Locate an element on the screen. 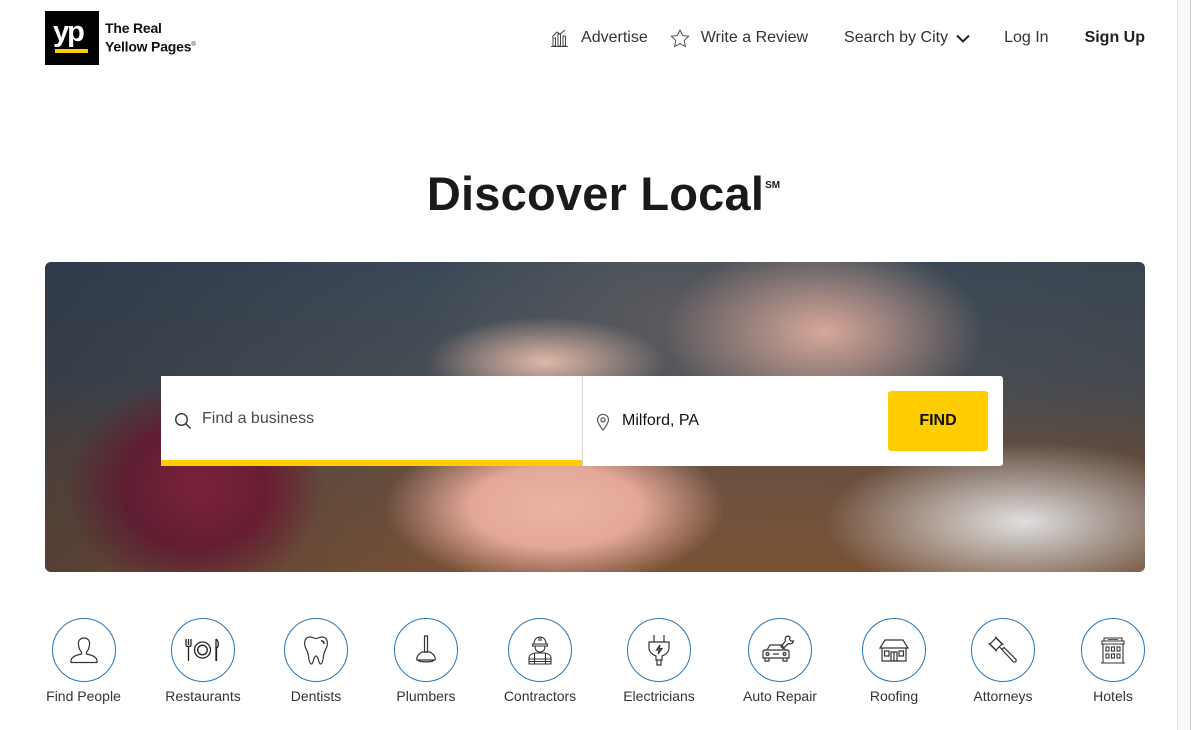 Image resolution: width=1191 pixels, height=730 pixels. nav-advertise-label: Advertise is located at coordinates (614, 37).